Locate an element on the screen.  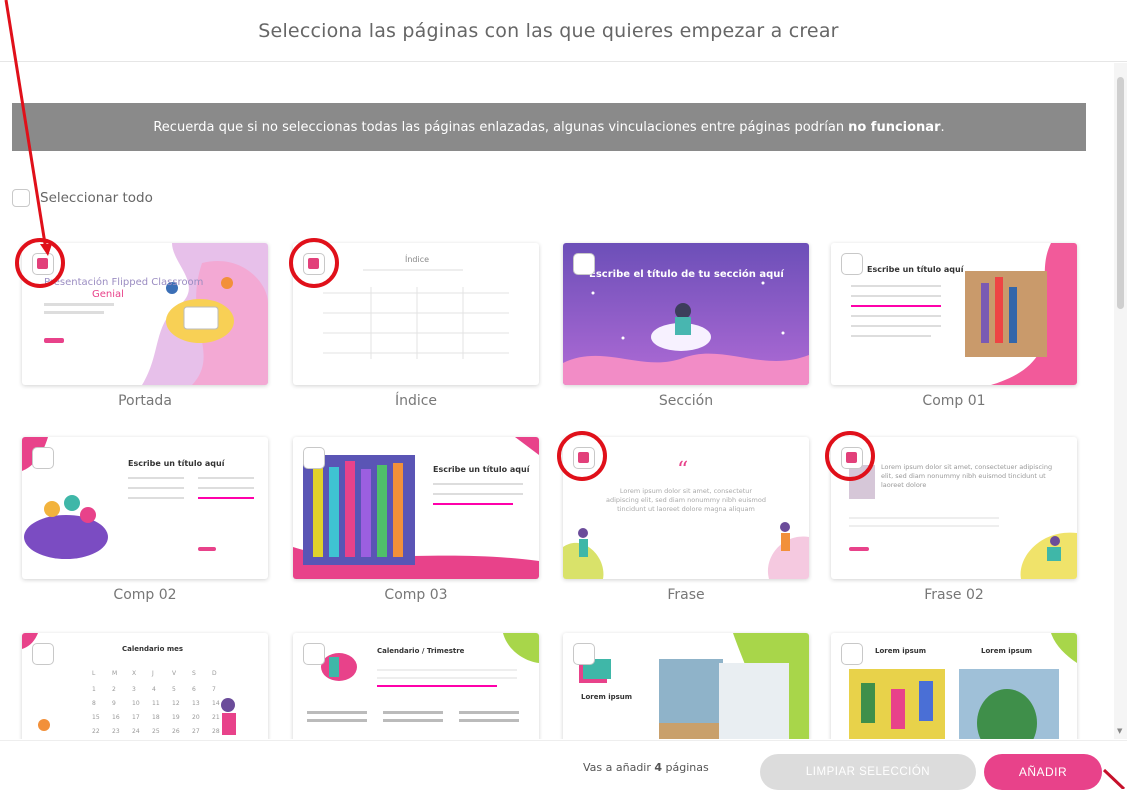
fotos-checkbox is located at coordinates (584, 654).